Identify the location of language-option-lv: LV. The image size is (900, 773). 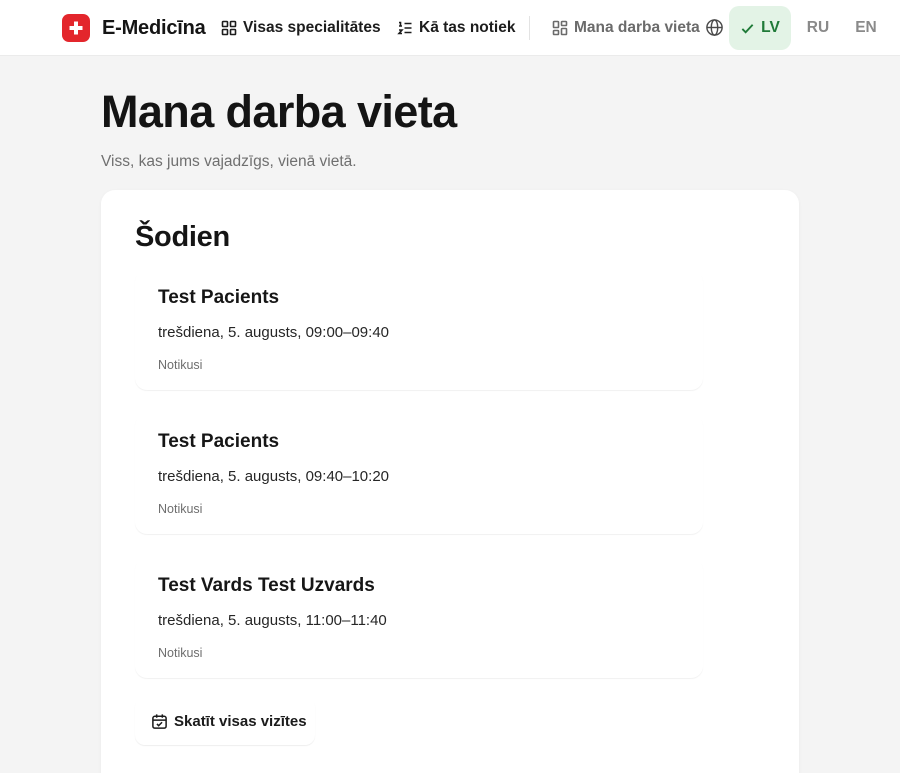
(760, 28).